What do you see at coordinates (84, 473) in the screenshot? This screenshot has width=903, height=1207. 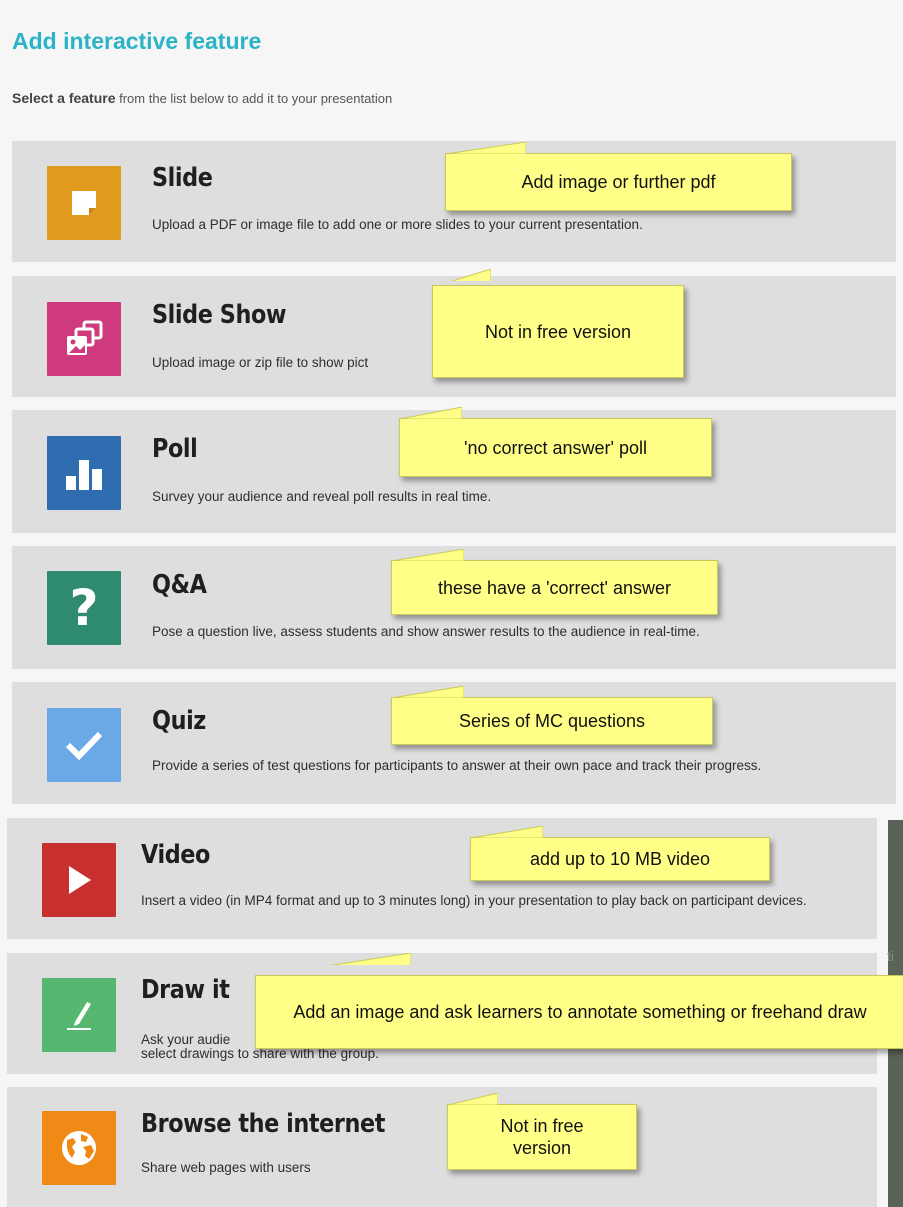 I see `poll-chart-icon` at bounding box center [84, 473].